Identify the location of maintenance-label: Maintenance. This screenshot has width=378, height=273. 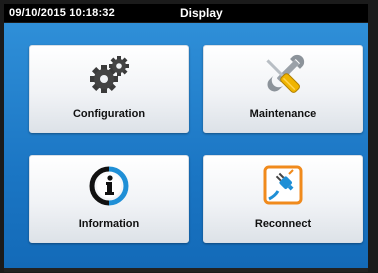
(283, 114).